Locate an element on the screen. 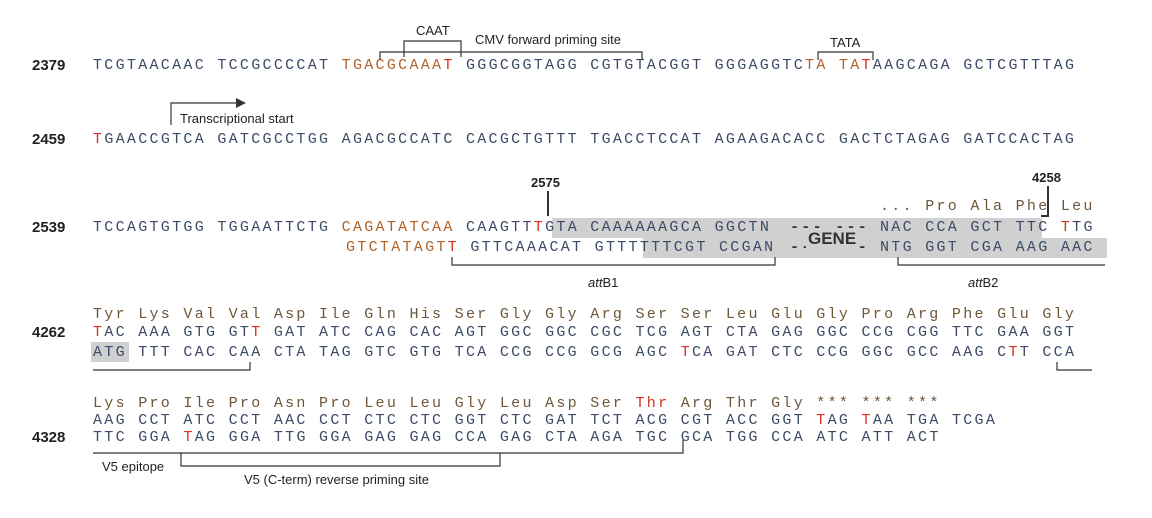 Image resolution: width=1152 pixels, height=518 pixels. tata-bracket is located at coordinates (845, 55).